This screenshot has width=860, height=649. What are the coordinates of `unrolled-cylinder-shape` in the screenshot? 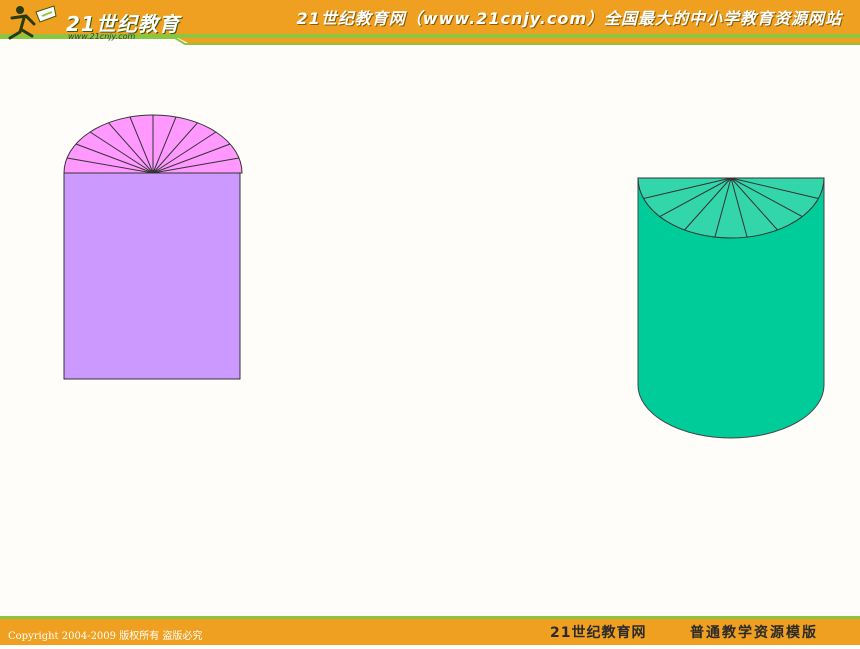 It's located at (153, 247).